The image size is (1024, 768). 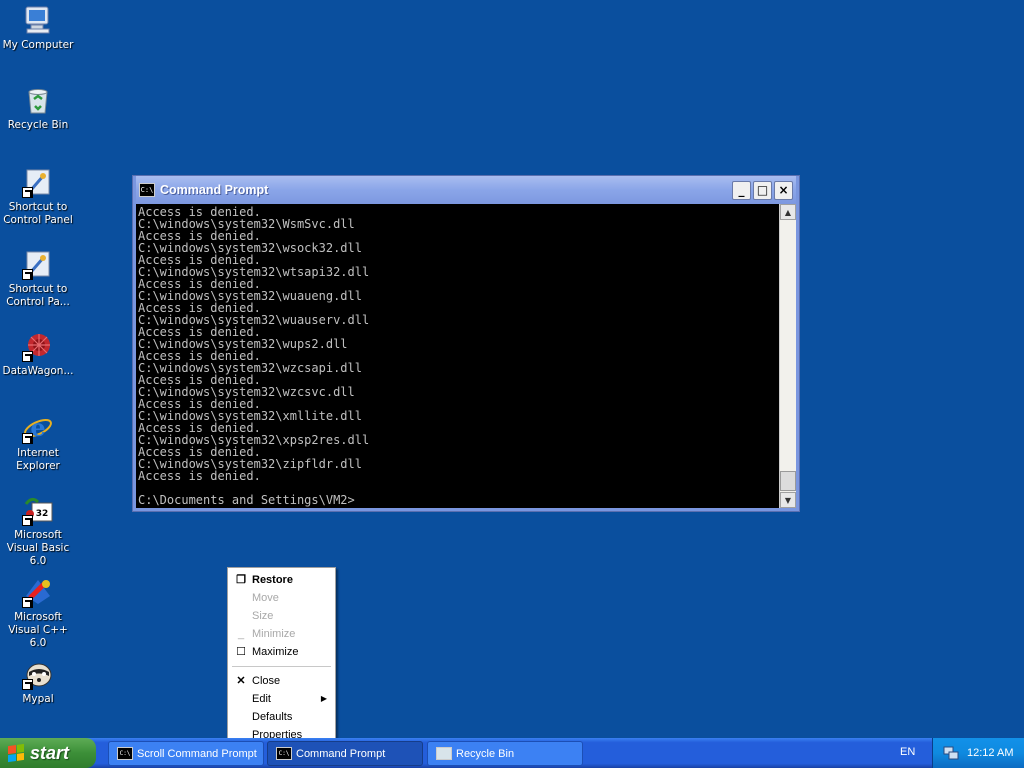 I want to click on menu-item-label: Minimize, so click(x=274, y=634).